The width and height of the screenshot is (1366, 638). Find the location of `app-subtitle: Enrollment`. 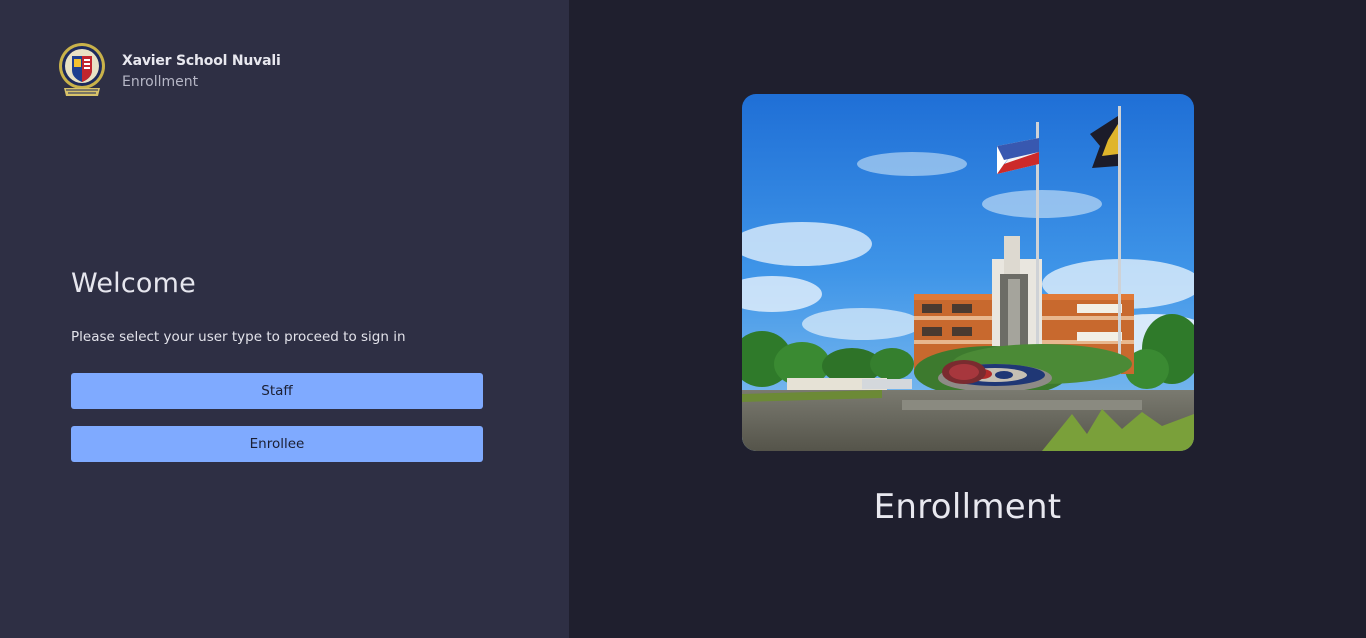

app-subtitle: Enrollment is located at coordinates (160, 82).